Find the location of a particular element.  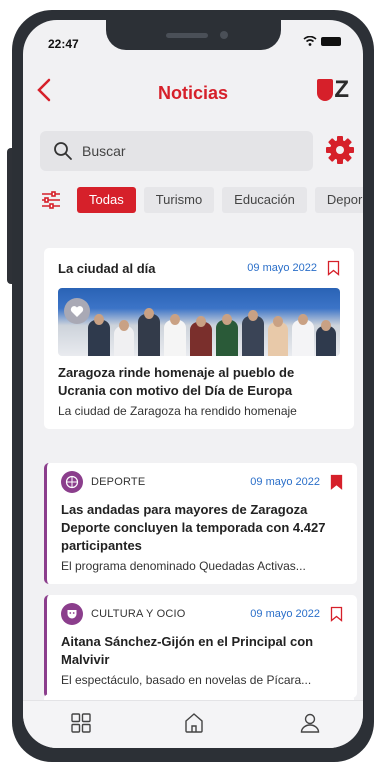

page-title: Noticias is located at coordinates (193, 93).